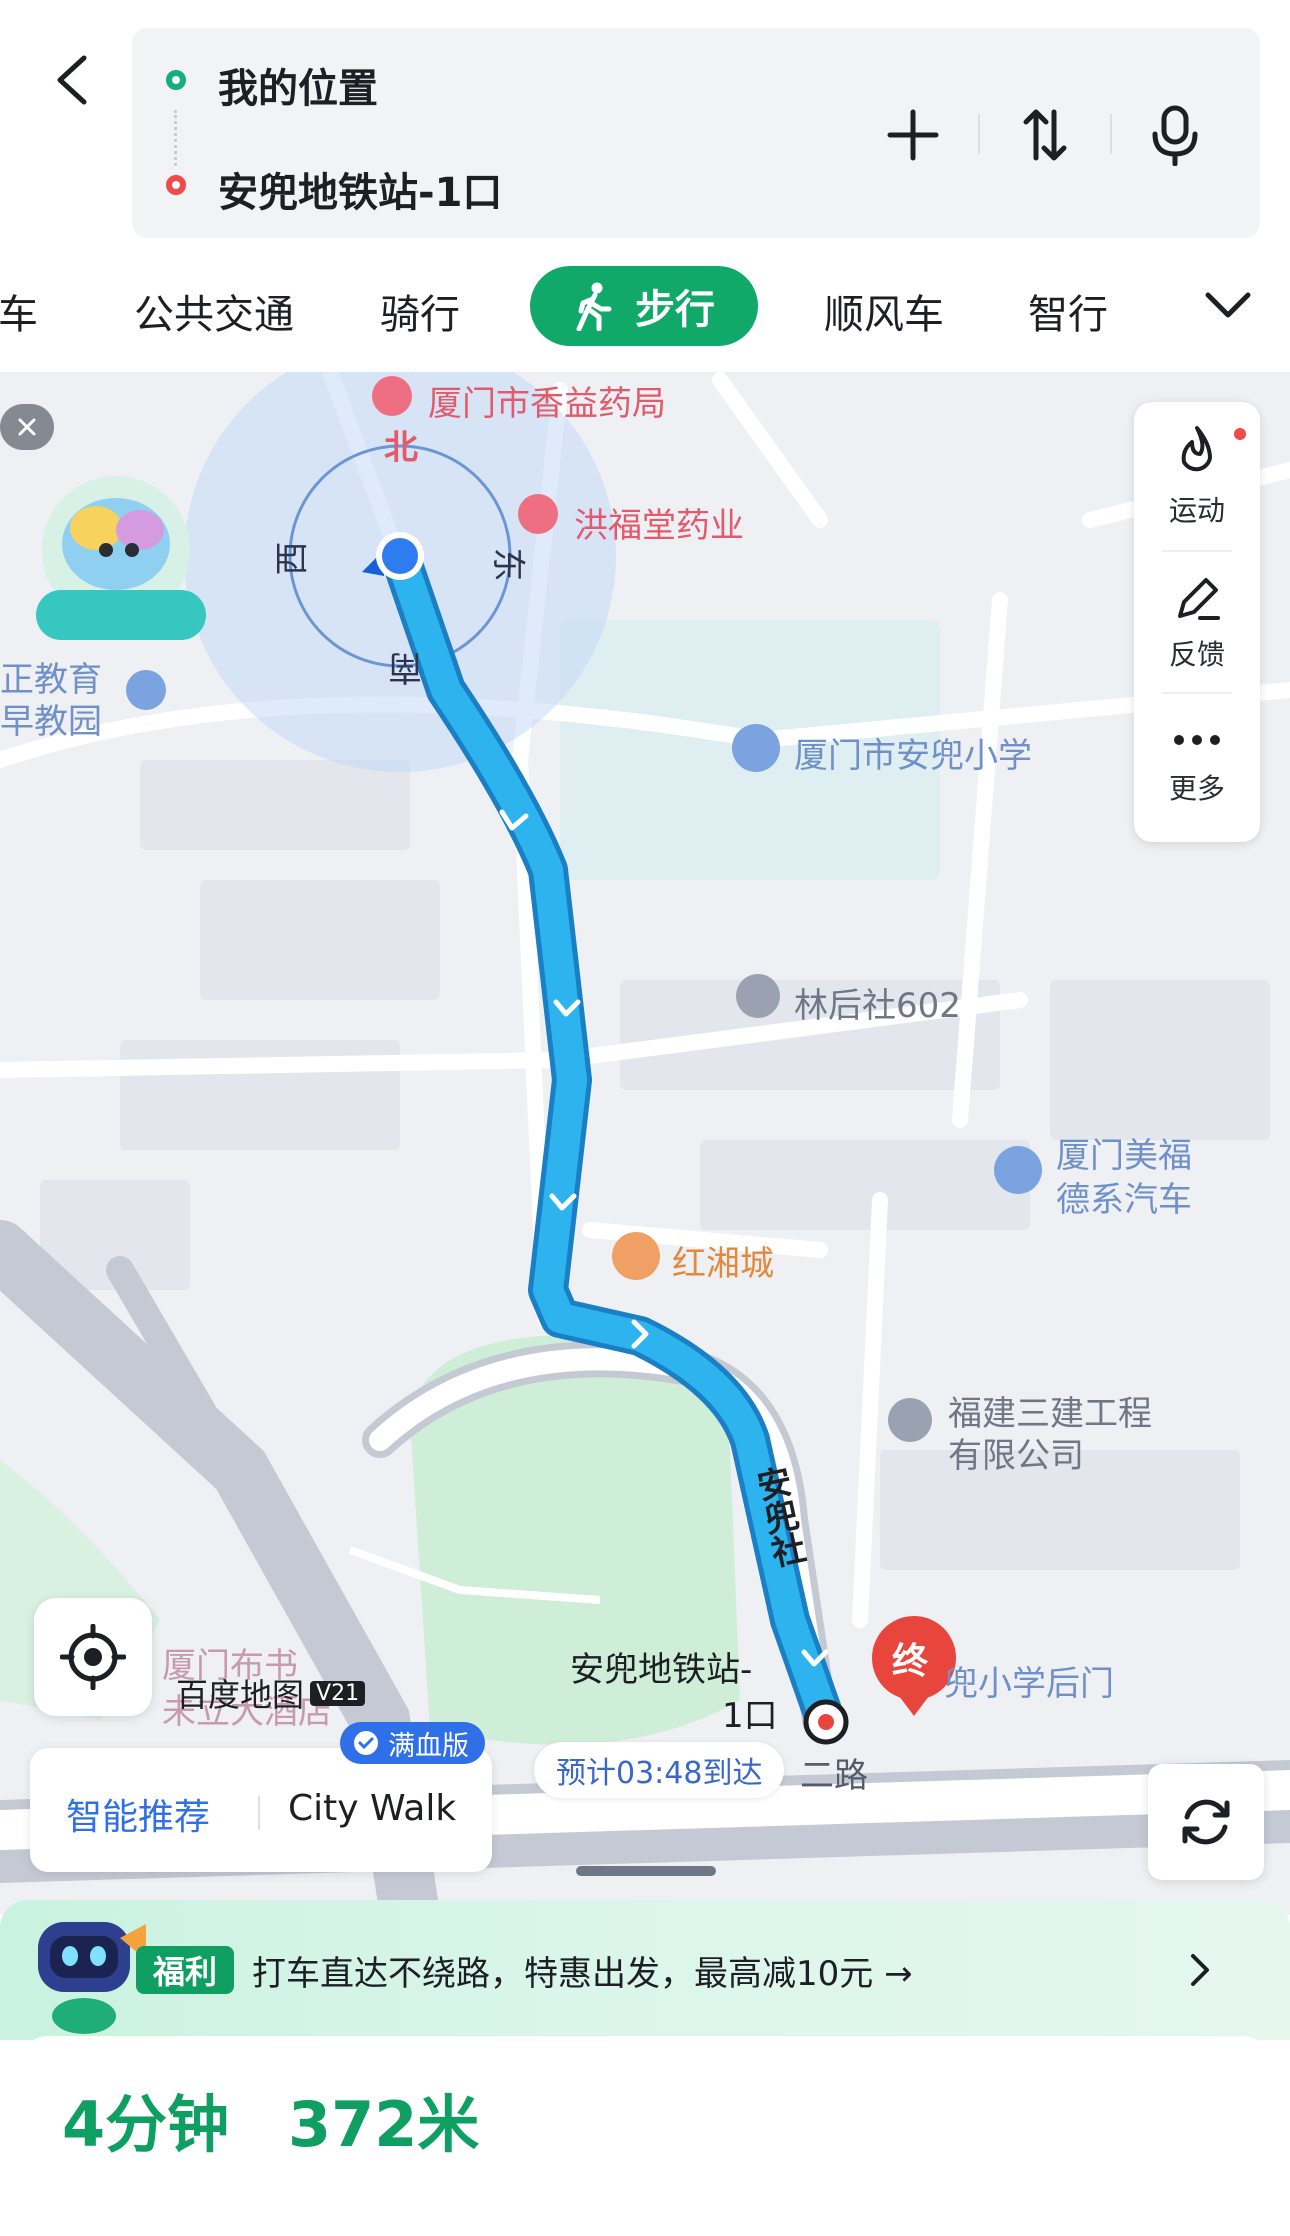  What do you see at coordinates (1200, 1972) in the screenshot?
I see `chevron-right-icon` at bounding box center [1200, 1972].